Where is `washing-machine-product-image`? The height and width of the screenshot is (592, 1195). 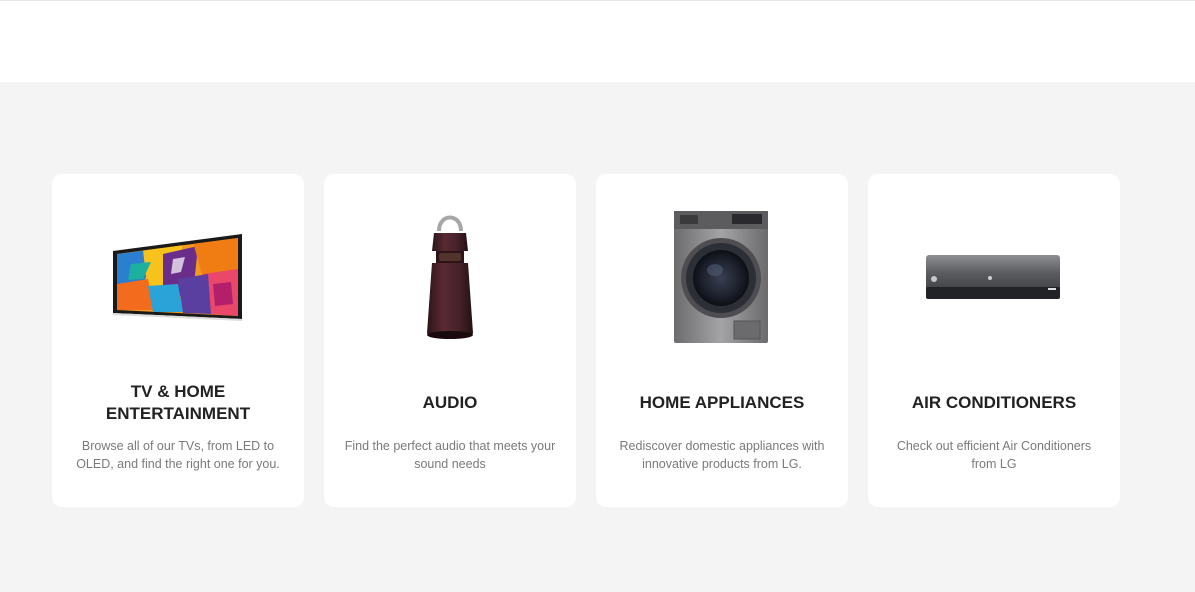 washing-machine-product-image is located at coordinates (722, 279).